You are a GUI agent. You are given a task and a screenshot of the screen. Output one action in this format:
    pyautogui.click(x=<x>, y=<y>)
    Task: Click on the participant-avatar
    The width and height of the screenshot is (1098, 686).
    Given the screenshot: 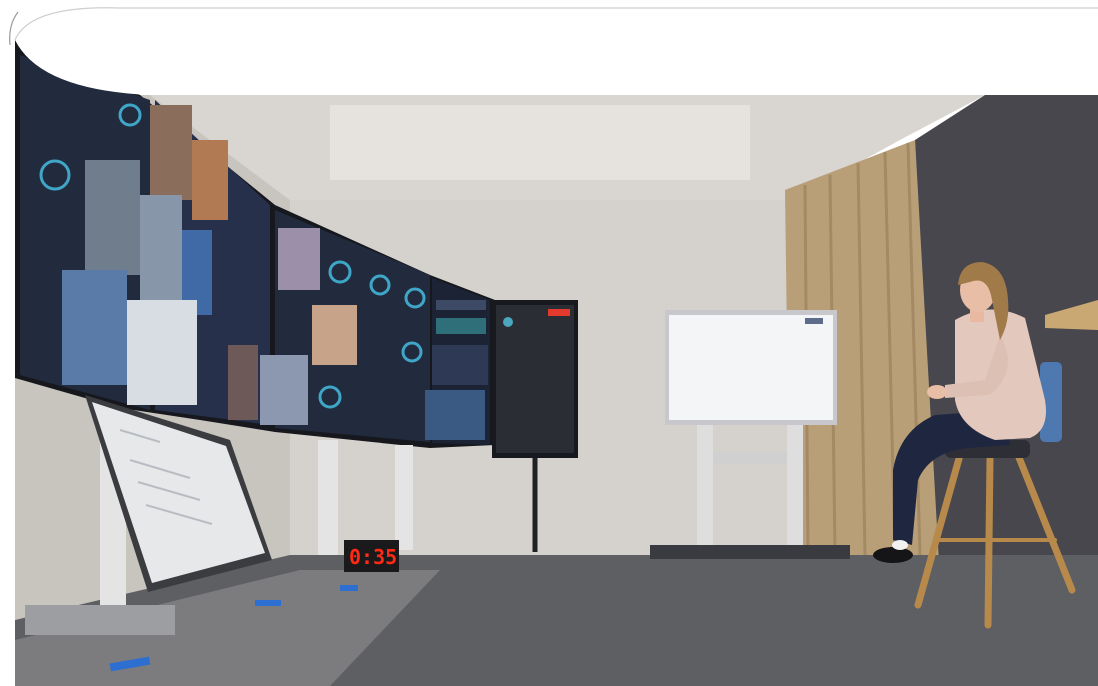 What is the action you would take?
    pyautogui.click(x=508, y=322)
    